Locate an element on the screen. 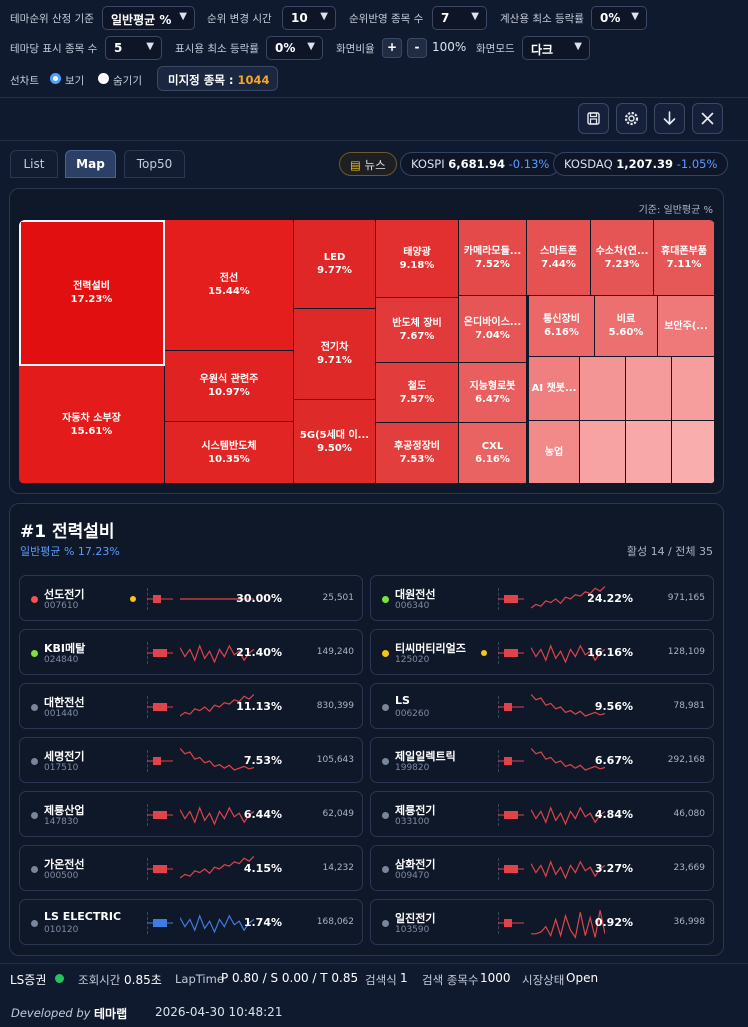 The image size is (748, 1027). stock-volume: 25,501 is located at coordinates (338, 598).